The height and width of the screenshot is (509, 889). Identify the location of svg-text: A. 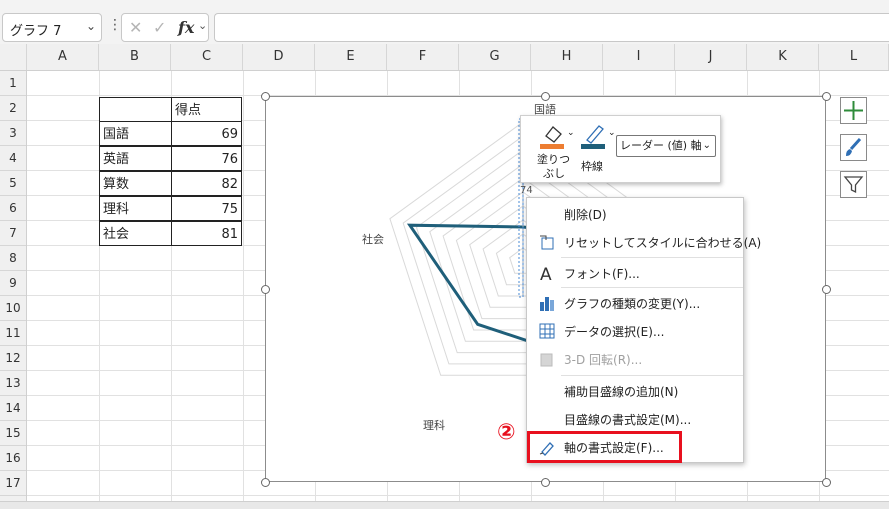
(546, 273).